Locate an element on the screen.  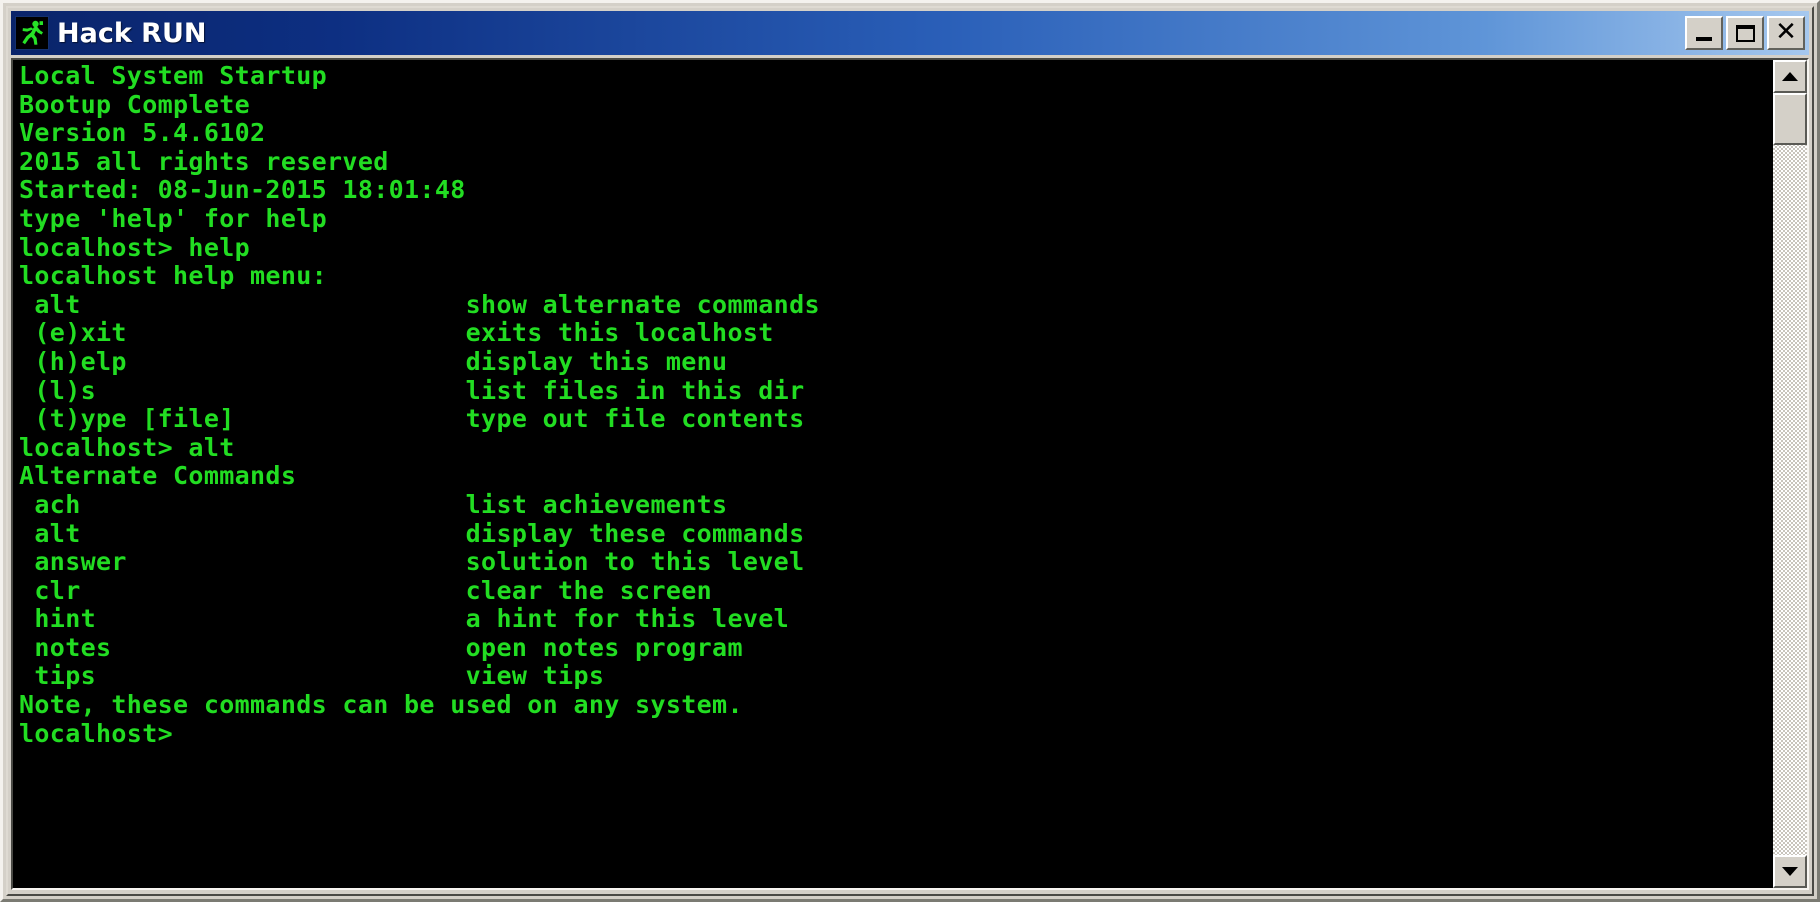
chevron-down-icon is located at coordinates (1790, 871).